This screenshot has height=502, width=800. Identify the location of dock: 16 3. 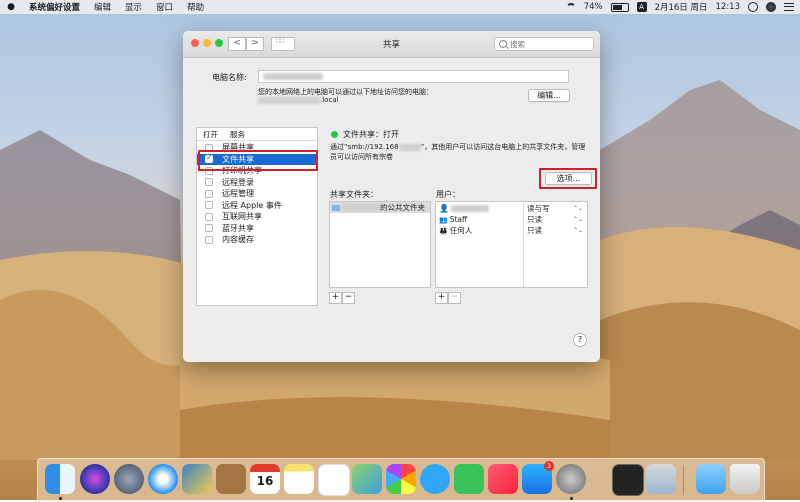
(401, 480).